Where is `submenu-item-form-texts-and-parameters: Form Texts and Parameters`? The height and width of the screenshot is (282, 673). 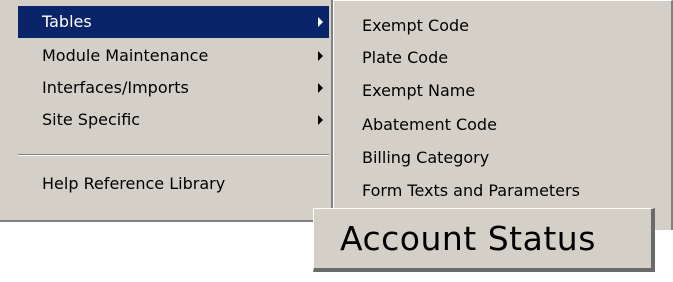
submenu-item-form-texts-and-parameters: Form Texts and Parameters is located at coordinates (471, 191).